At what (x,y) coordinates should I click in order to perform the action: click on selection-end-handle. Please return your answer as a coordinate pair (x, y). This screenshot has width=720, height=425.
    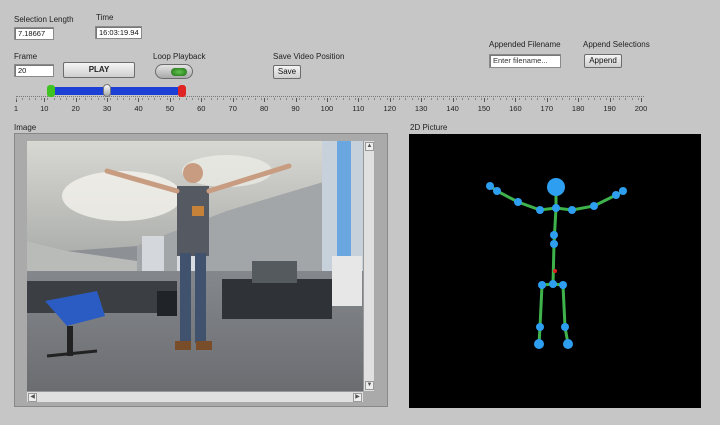
    Looking at the image, I should click on (182, 91).